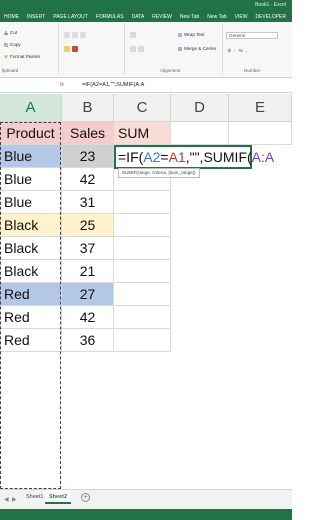  What do you see at coordinates (88, 156) in the screenshot?
I see `cell-sales: 23` at bounding box center [88, 156].